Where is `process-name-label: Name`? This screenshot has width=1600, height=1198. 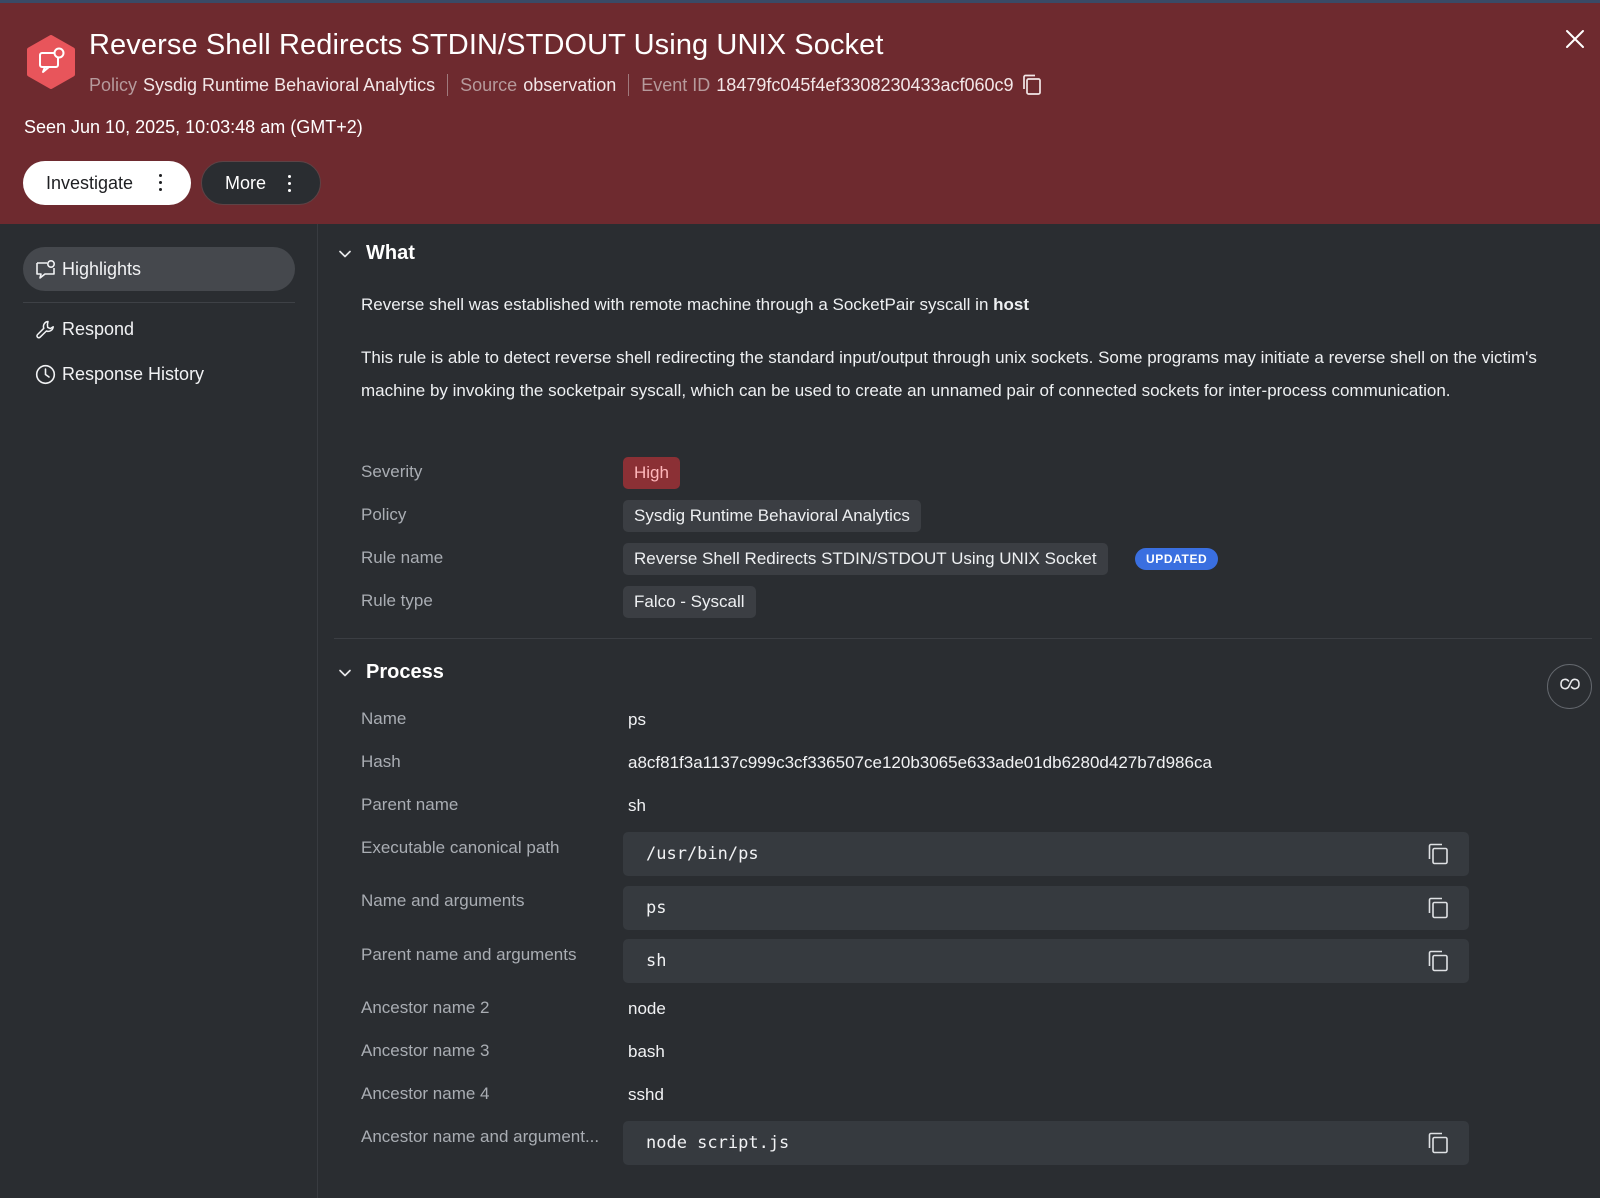
process-name-label: Name is located at coordinates (384, 718).